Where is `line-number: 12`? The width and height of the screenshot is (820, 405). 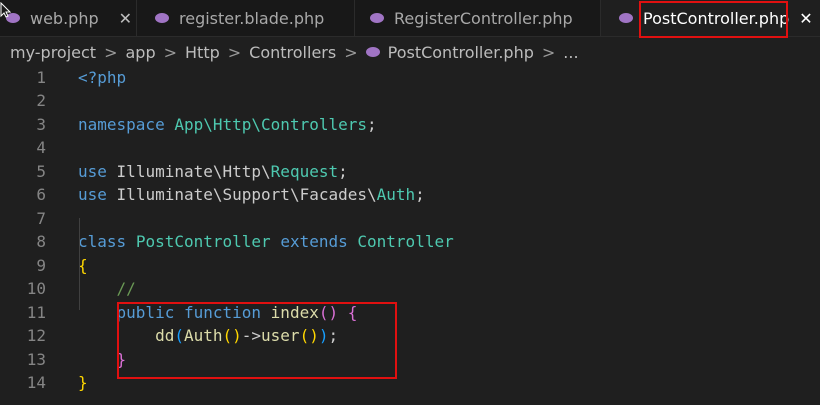
line-number: 12 is located at coordinates (36, 335).